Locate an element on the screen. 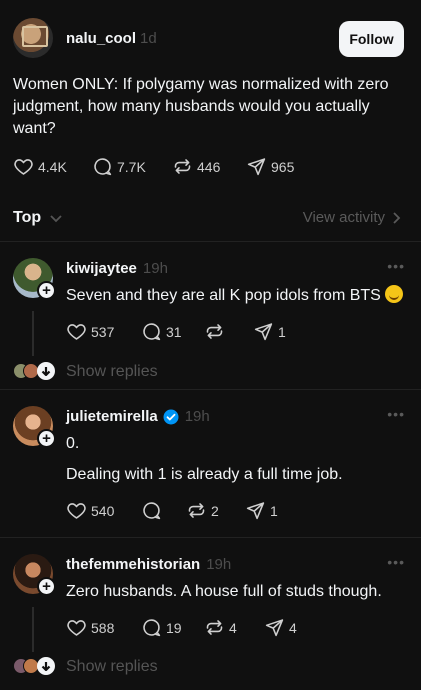 The width and height of the screenshot is (421, 690). repost-button is located at coordinates (228, 331).